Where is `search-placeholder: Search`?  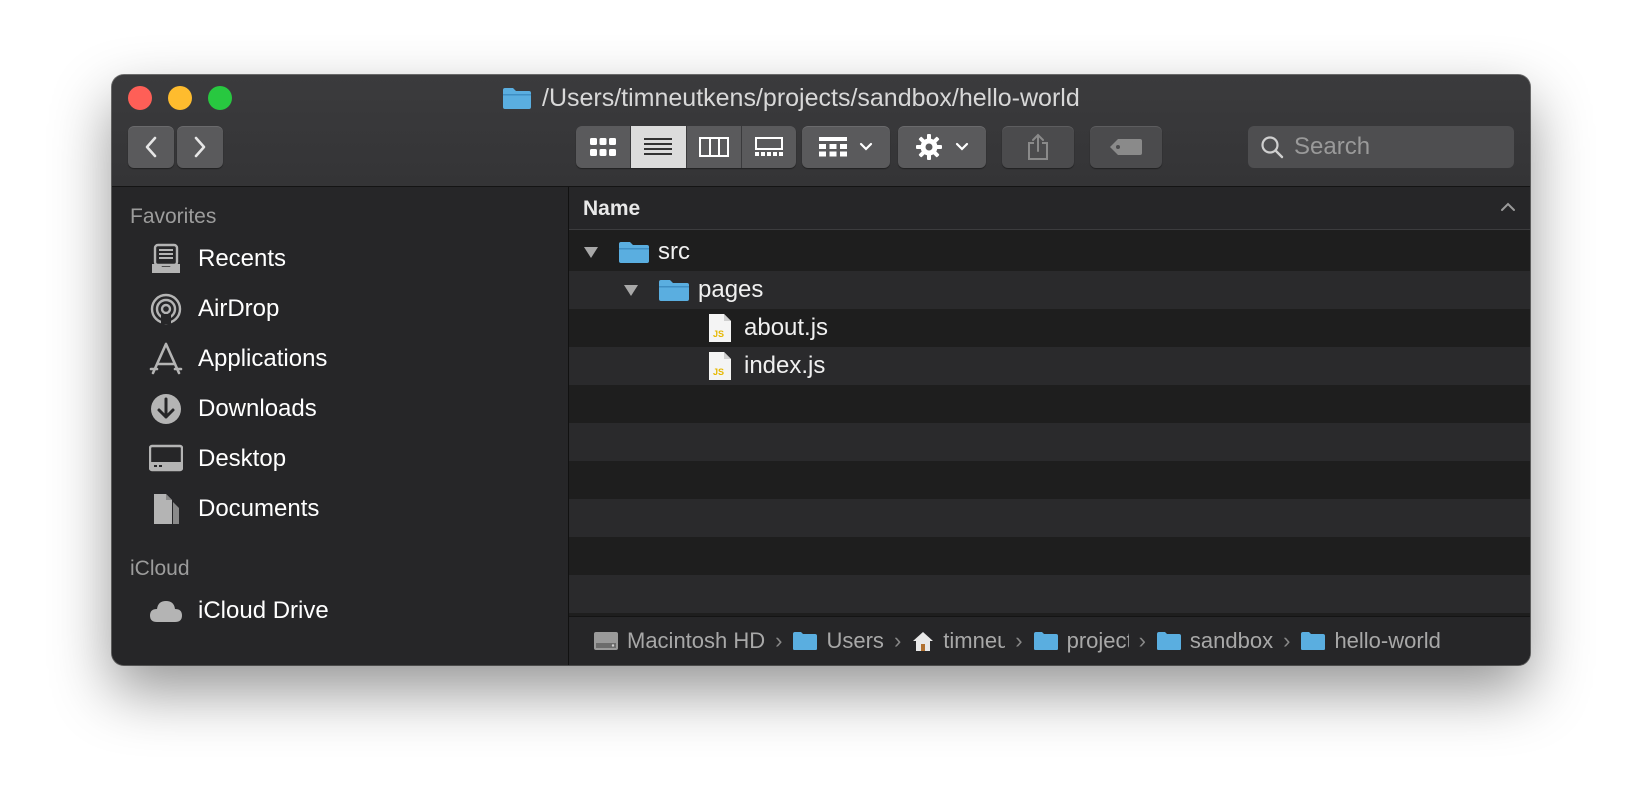
search-placeholder: Search is located at coordinates (1332, 146).